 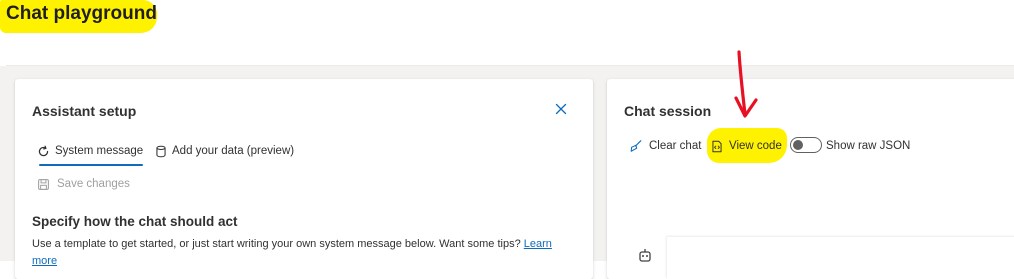 What do you see at coordinates (43, 150) in the screenshot?
I see `refresh-icon` at bounding box center [43, 150].